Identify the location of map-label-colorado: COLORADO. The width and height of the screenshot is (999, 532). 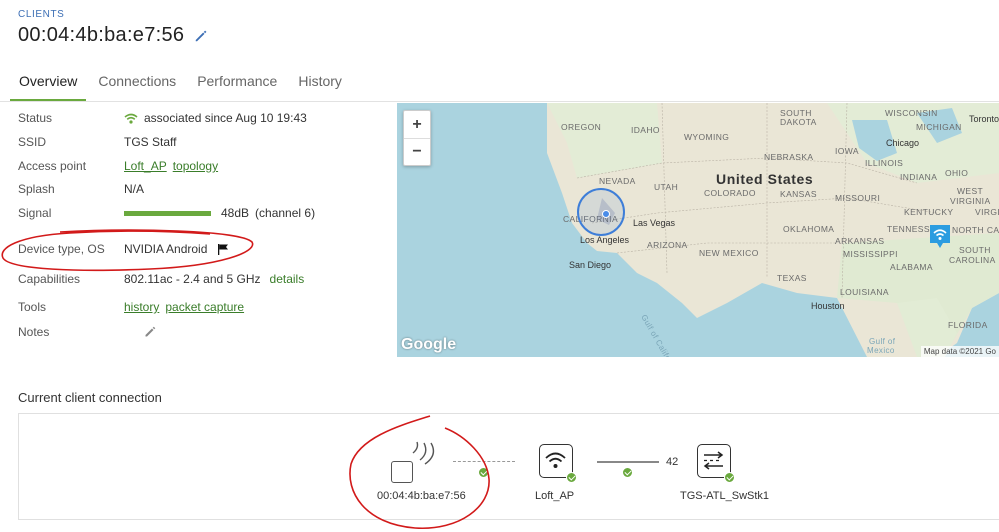
(730, 193).